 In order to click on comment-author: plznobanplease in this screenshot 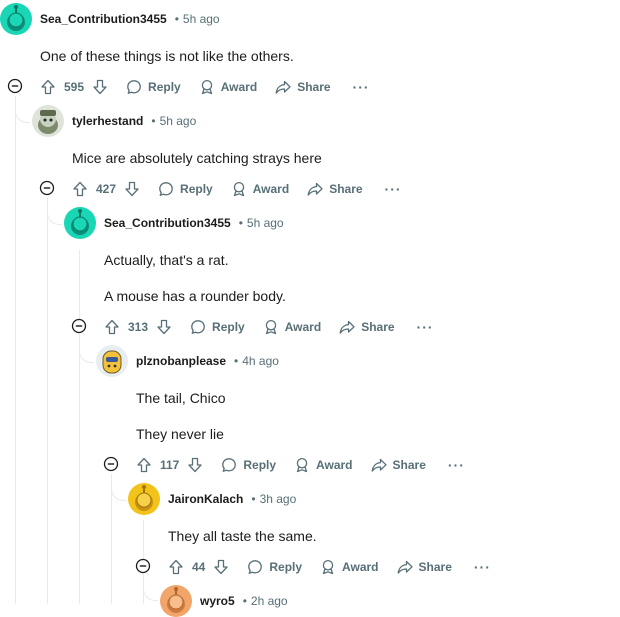, I will do `click(181, 361)`.